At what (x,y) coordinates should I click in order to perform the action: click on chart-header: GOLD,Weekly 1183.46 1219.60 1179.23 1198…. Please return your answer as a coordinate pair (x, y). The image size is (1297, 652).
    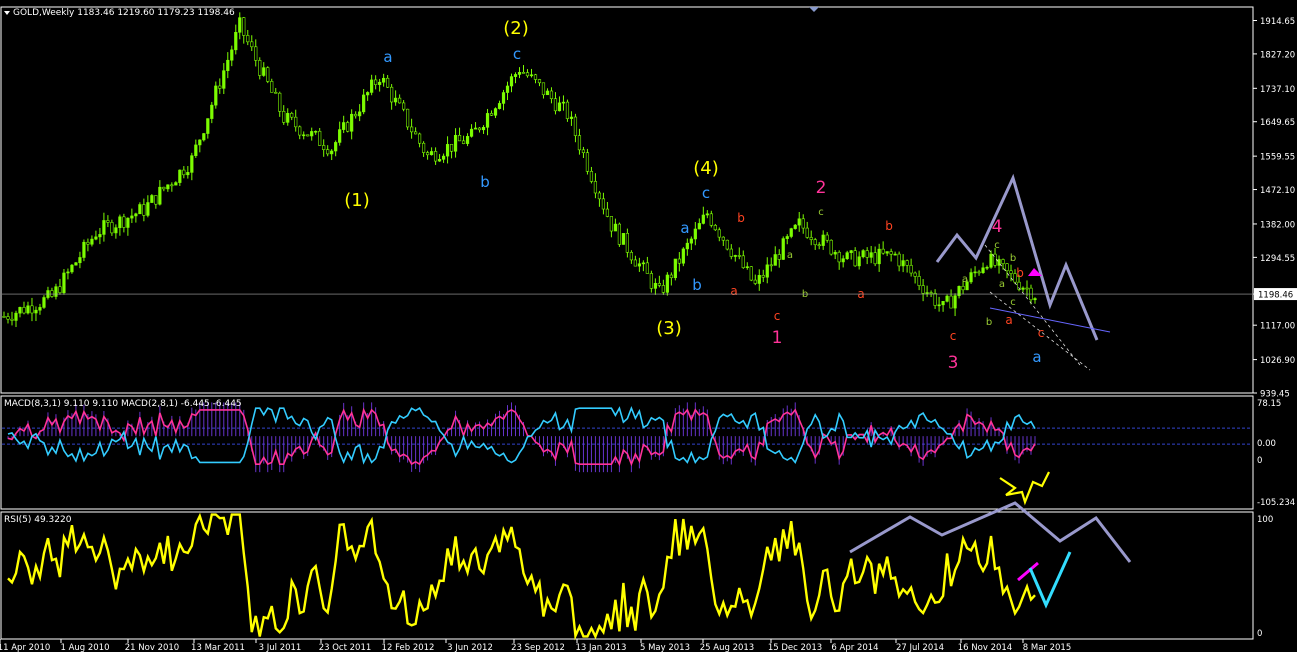
    Looking at the image, I should click on (119, 13).